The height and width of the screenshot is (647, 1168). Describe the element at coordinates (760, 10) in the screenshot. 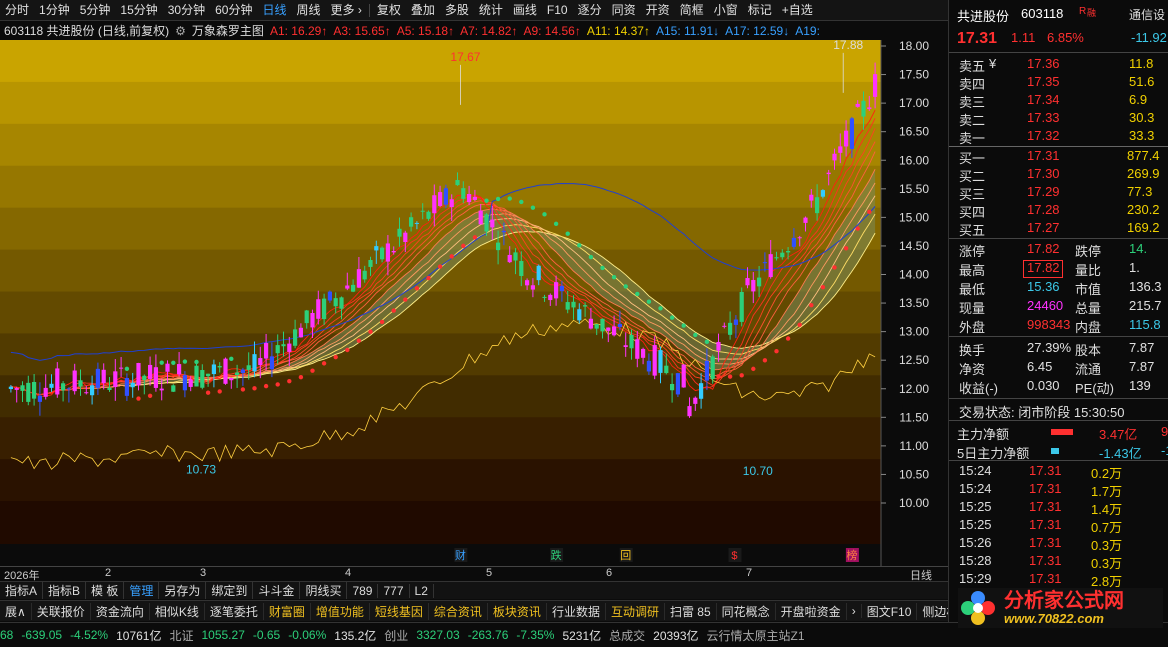

I see `toolbar-item-20: 标记` at that location.